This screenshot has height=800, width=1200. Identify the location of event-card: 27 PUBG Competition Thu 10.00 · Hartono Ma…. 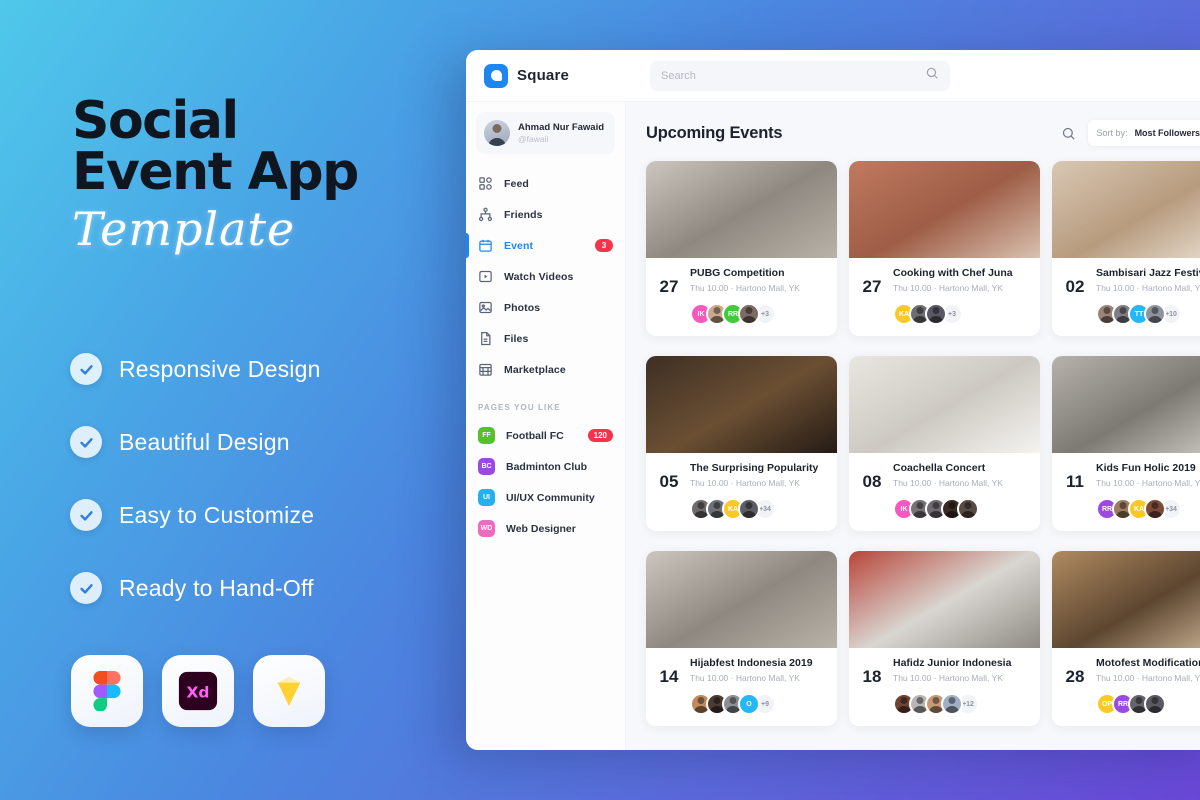
(741, 248).